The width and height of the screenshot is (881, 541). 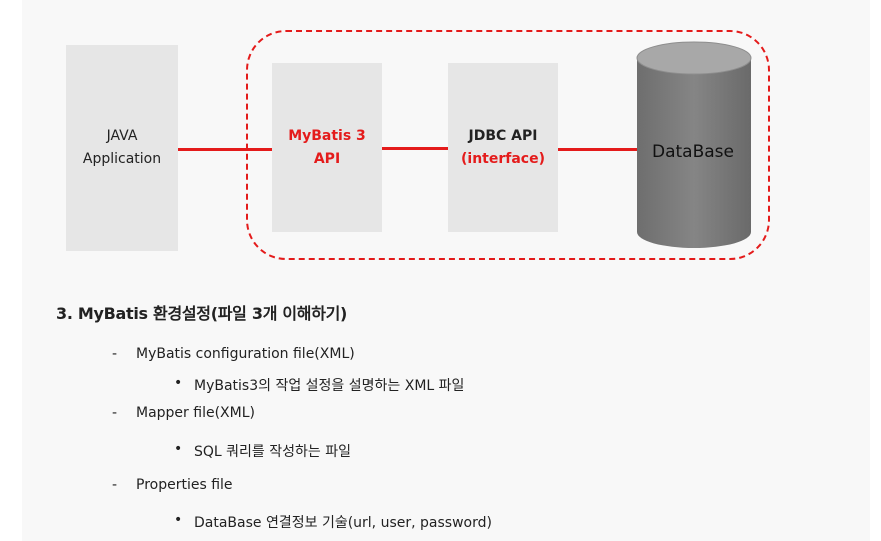 What do you see at coordinates (245, 354) in the screenshot?
I see `list-item-label: MyBatis configuration file(XML)` at bounding box center [245, 354].